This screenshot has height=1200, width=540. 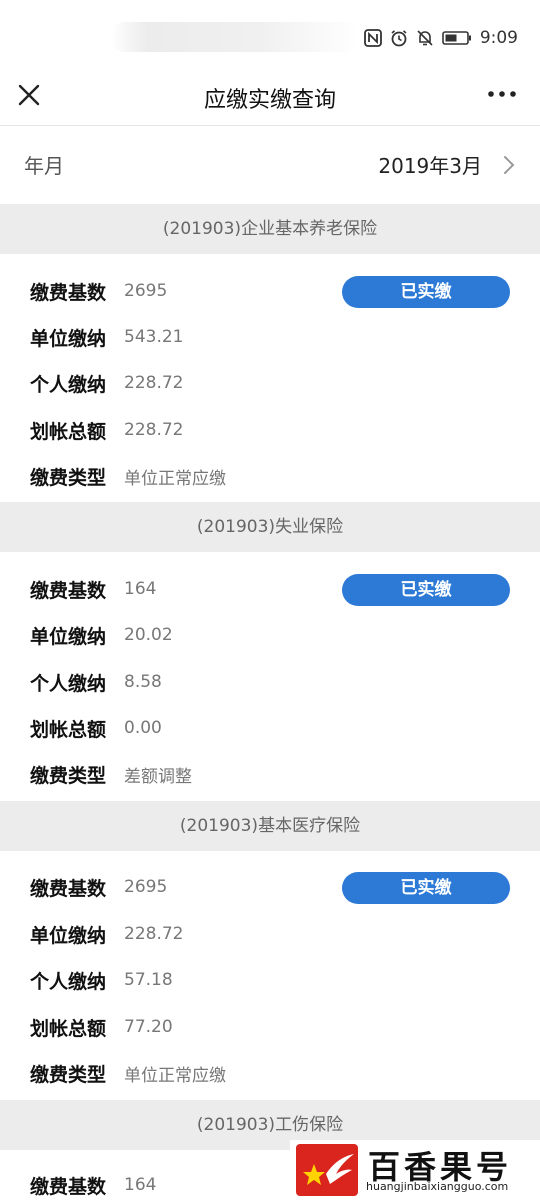 What do you see at coordinates (158, 776) in the screenshot?
I see `field-value: 差额调整` at bounding box center [158, 776].